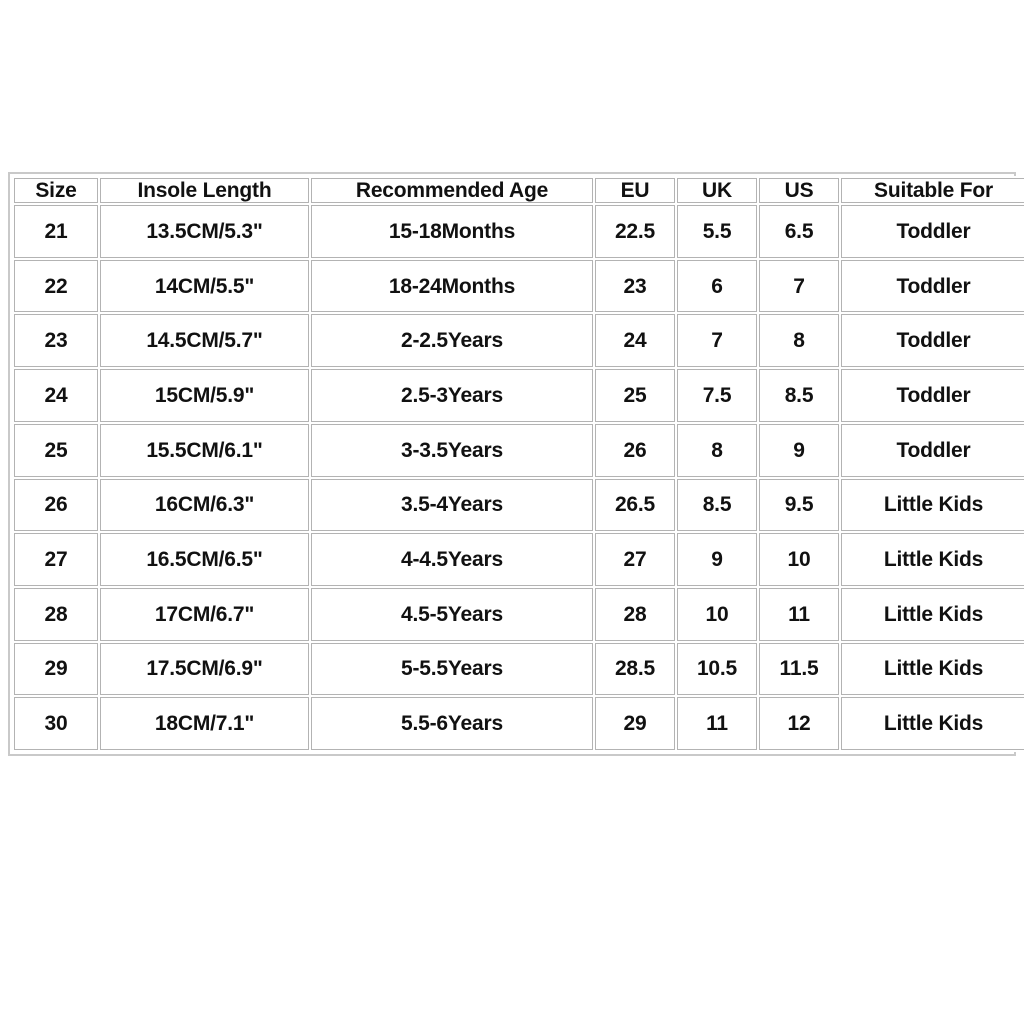  Describe the element at coordinates (799, 669) in the screenshot. I see `cell-us: 11.5` at that location.